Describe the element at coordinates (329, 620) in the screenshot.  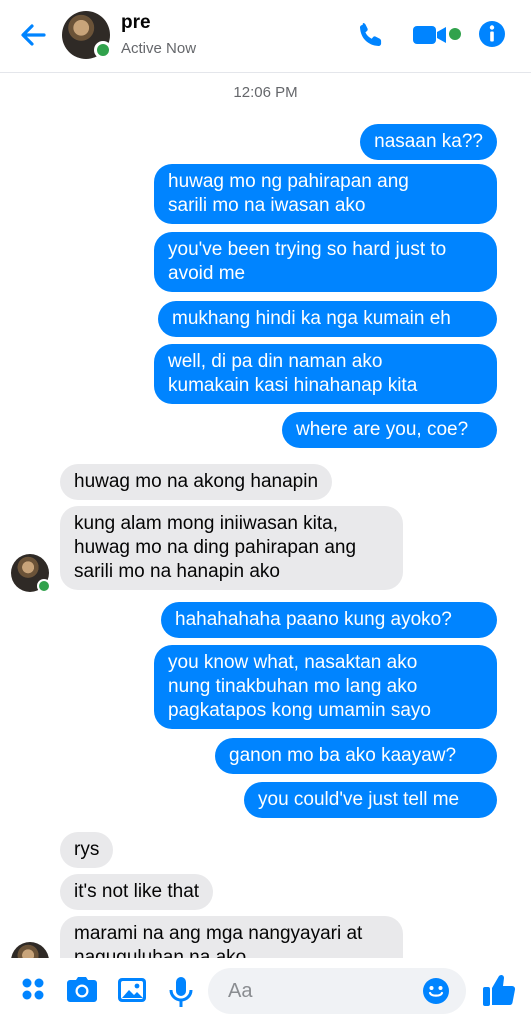
I see `outgoing-message: hahahahaha paano kung ayoko?` at that location.